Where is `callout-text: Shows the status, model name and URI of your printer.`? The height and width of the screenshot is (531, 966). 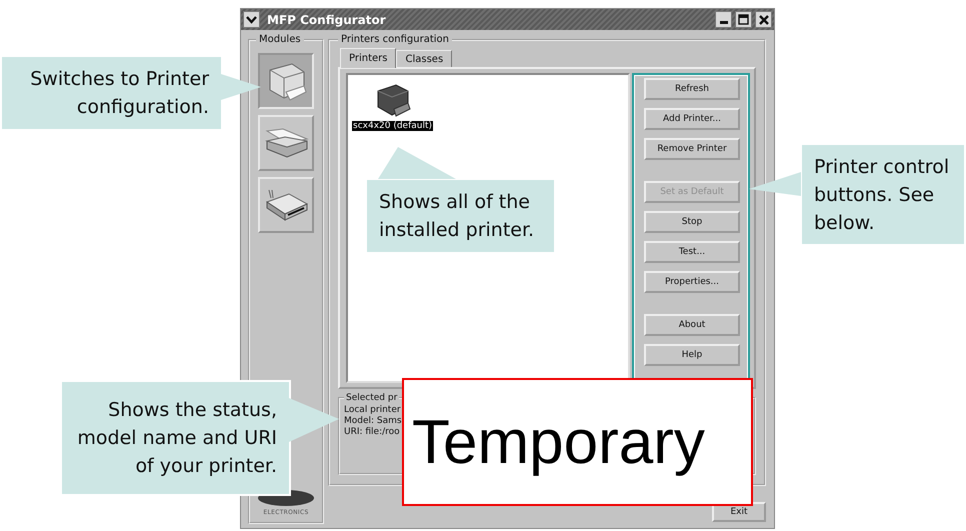 callout-text: Shows the status, model name and URI of your printer. is located at coordinates (176, 438).